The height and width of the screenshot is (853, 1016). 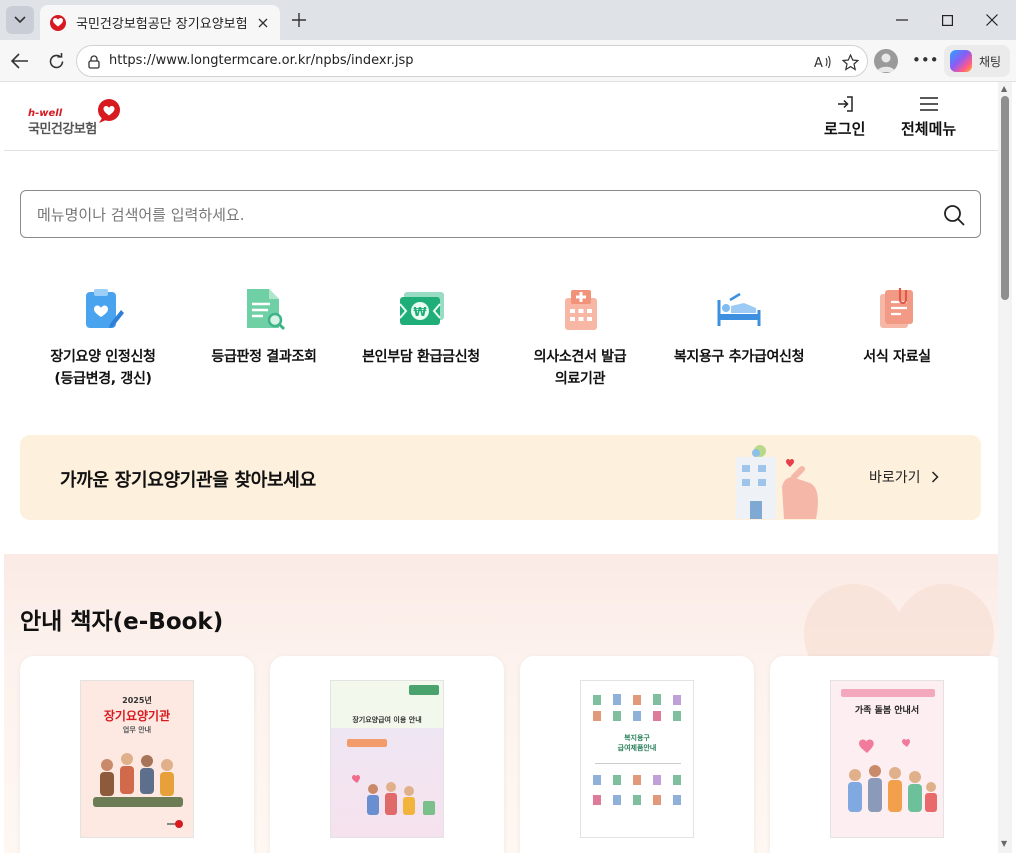 I want to click on finder-link-label: 바로가기, so click(x=895, y=478).